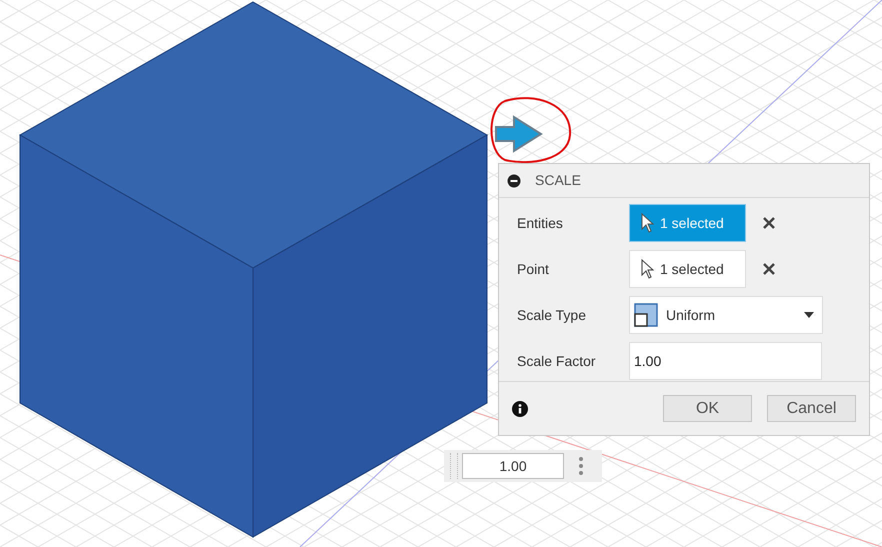 This screenshot has height=547, width=882. What do you see at coordinates (557, 361) in the screenshot?
I see `field-label: Scale Factor` at bounding box center [557, 361].